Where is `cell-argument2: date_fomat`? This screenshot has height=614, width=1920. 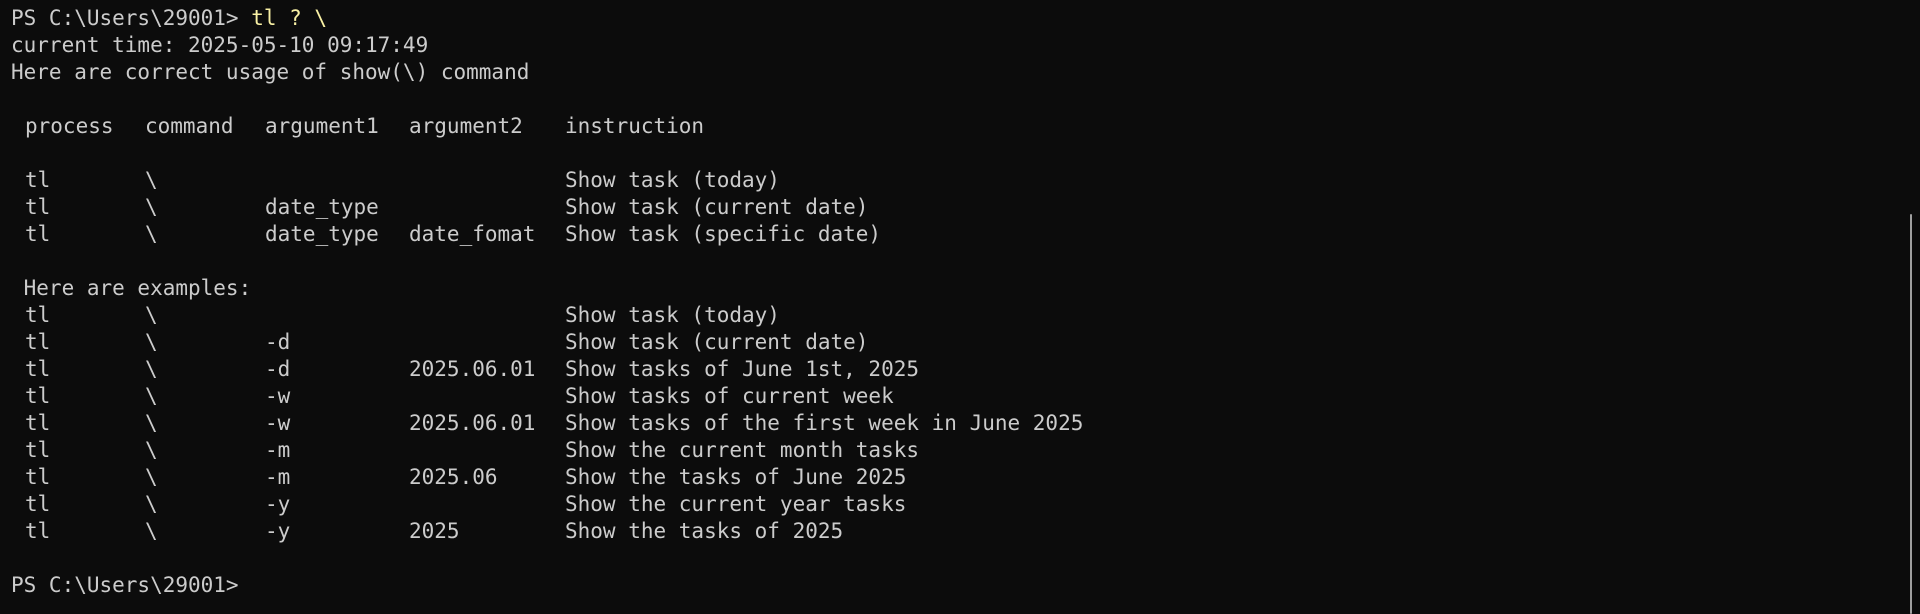
cell-argument2: date_fomat is located at coordinates (472, 234).